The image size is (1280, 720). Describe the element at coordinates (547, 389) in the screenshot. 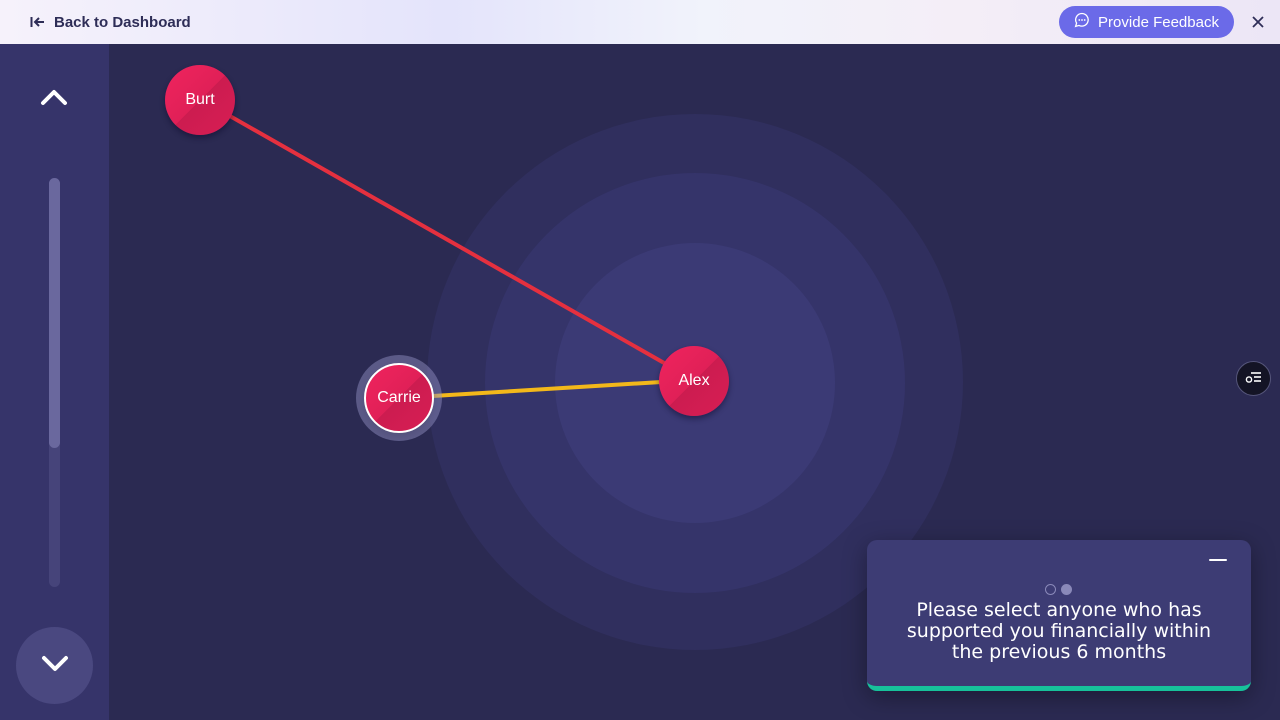

I see `edge-carrie-alex` at that location.